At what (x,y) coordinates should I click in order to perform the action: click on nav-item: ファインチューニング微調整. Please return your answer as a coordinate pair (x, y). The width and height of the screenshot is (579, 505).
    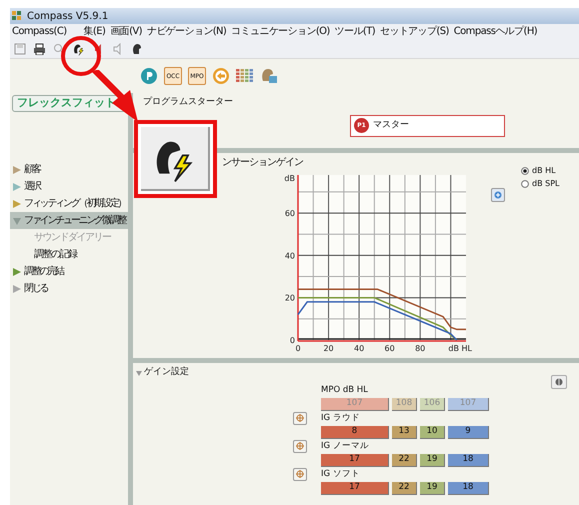
    Looking at the image, I should click on (69, 220).